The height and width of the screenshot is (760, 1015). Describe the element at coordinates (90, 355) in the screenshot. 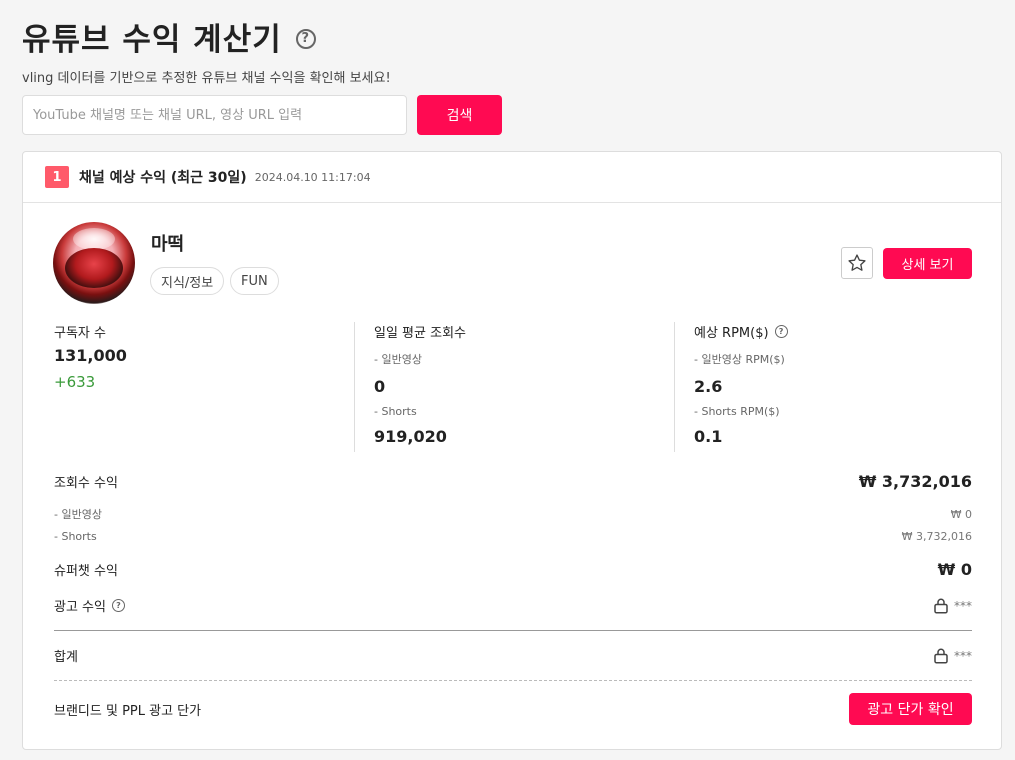

I see `subscribers-value: 131,000` at that location.